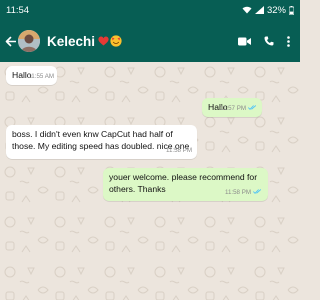 This screenshot has height=300, width=320. I want to click on phone-icon, so click(269, 41).